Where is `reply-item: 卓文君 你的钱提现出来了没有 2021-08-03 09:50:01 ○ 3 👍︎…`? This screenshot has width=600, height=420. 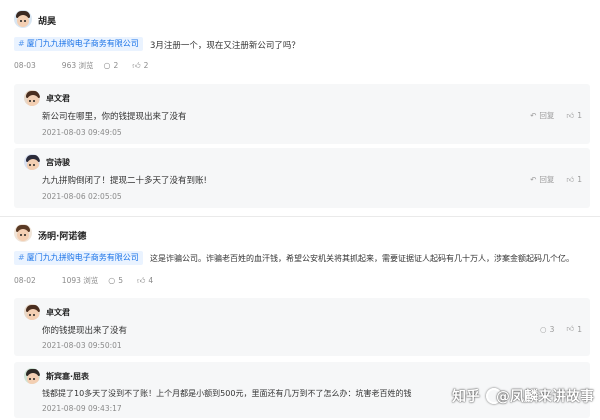 reply-item: 卓文君 你的钱提现出来了没有 2021-08-03 09:50:01 ○ 3 👍︎… is located at coordinates (302, 327).